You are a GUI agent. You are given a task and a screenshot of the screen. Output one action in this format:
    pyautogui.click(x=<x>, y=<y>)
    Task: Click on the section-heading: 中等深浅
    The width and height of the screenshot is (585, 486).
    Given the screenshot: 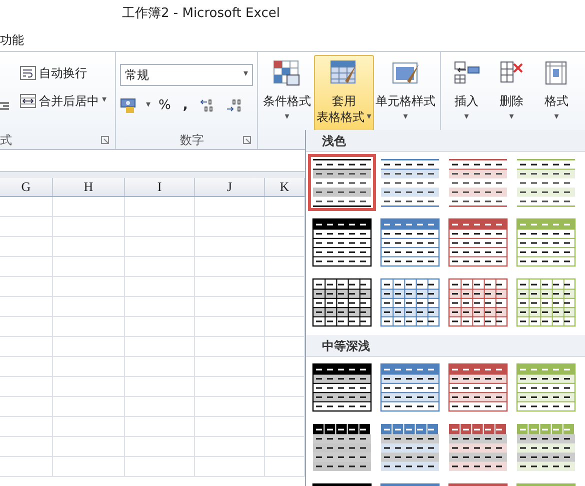 What is the action you would take?
    pyautogui.click(x=346, y=346)
    